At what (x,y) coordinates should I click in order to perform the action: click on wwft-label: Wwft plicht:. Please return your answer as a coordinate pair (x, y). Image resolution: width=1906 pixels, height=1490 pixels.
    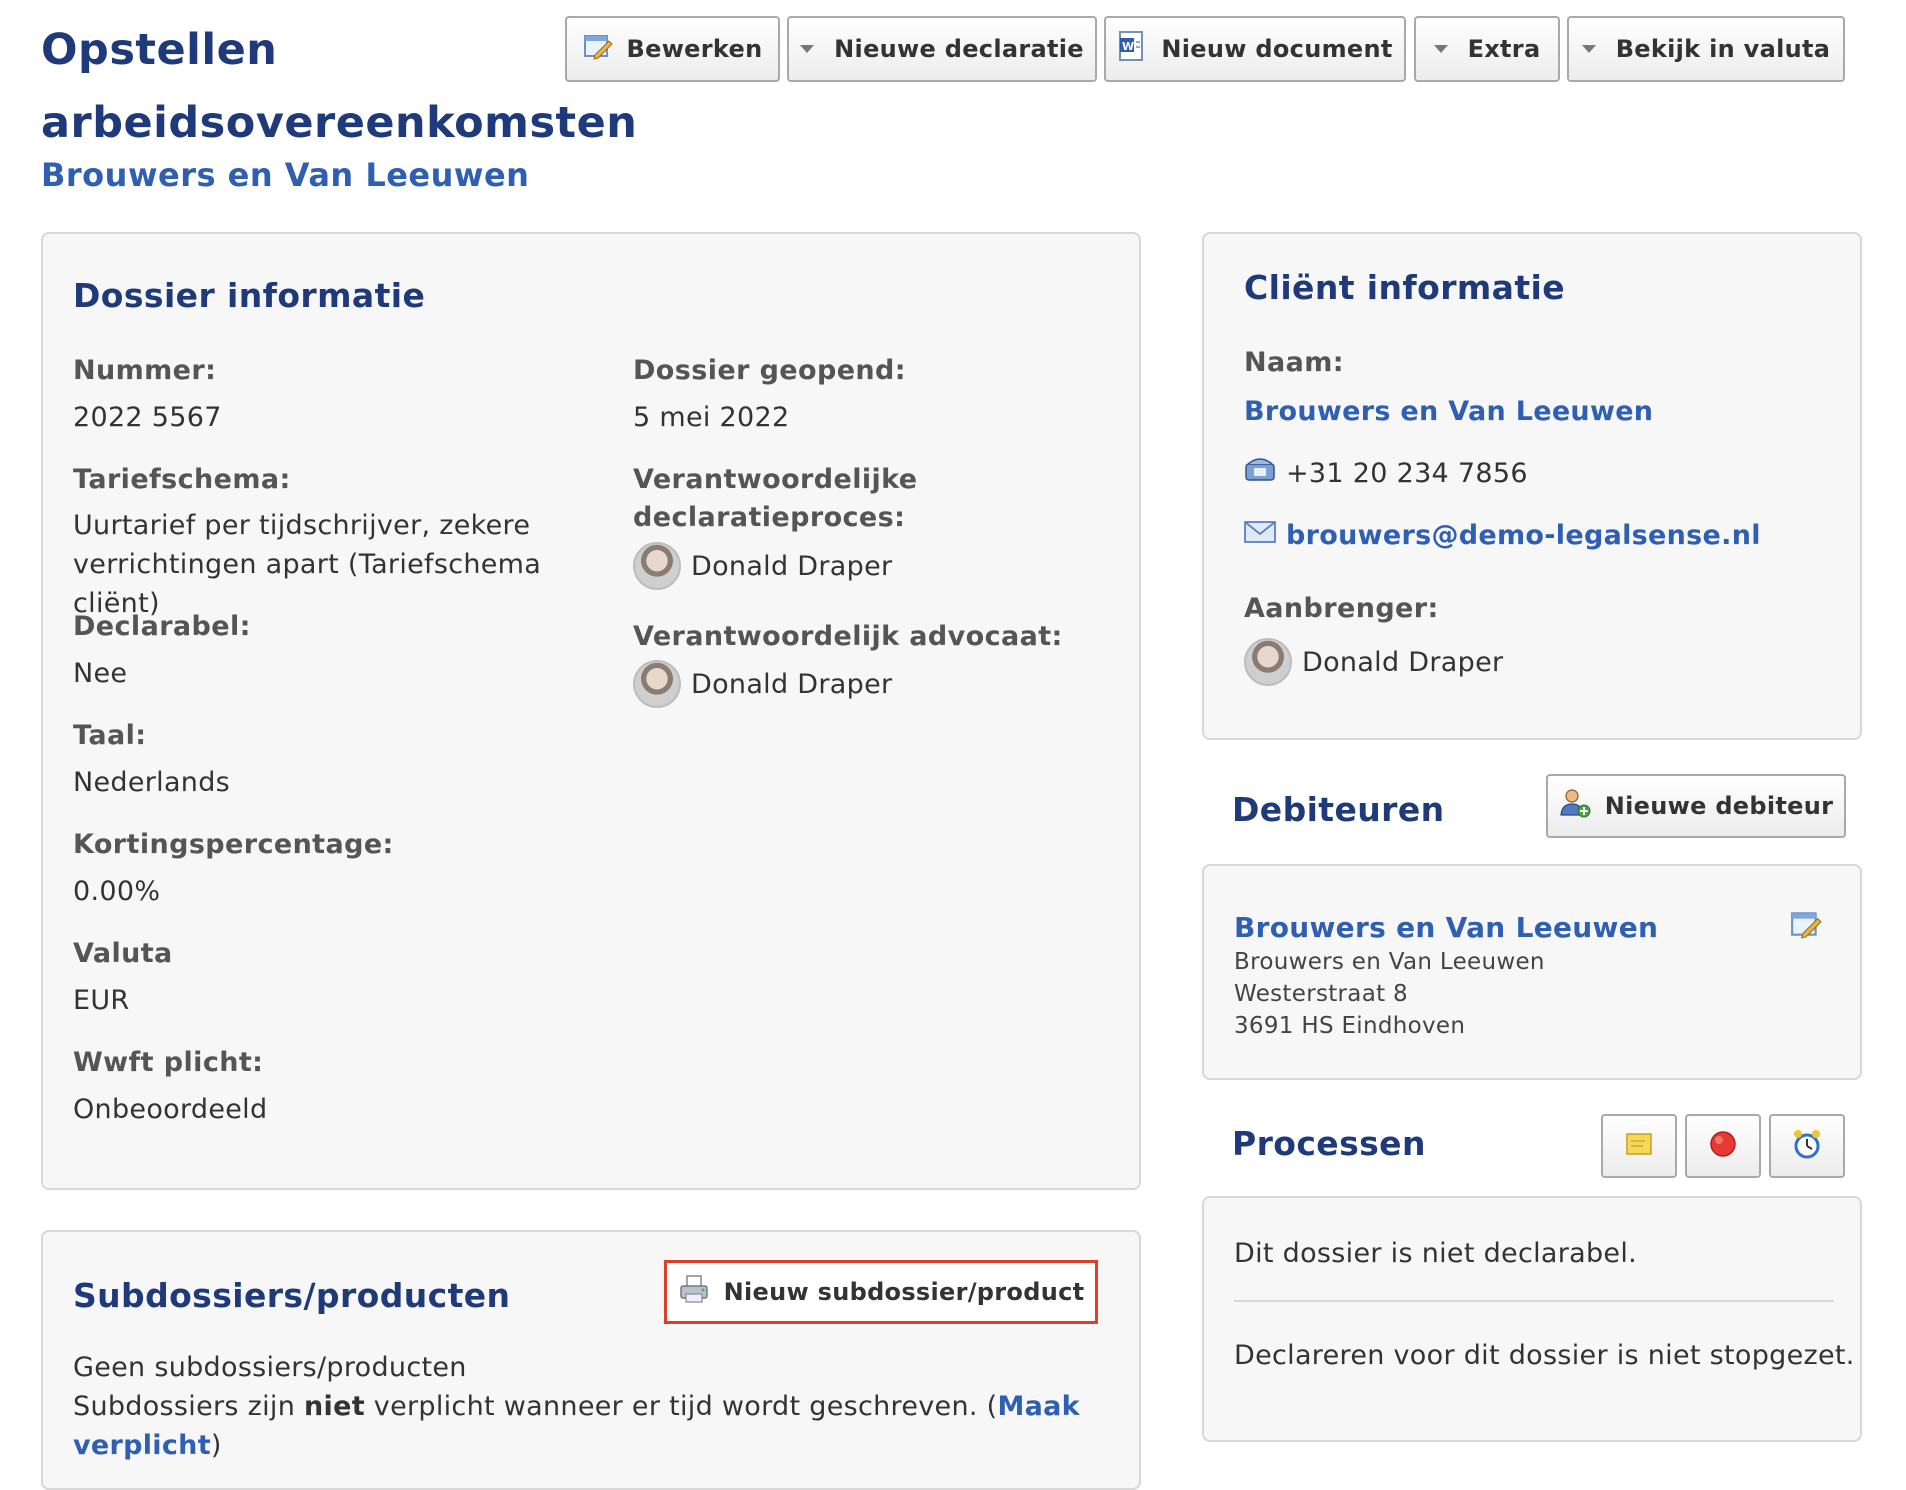
    Looking at the image, I should click on (168, 1062).